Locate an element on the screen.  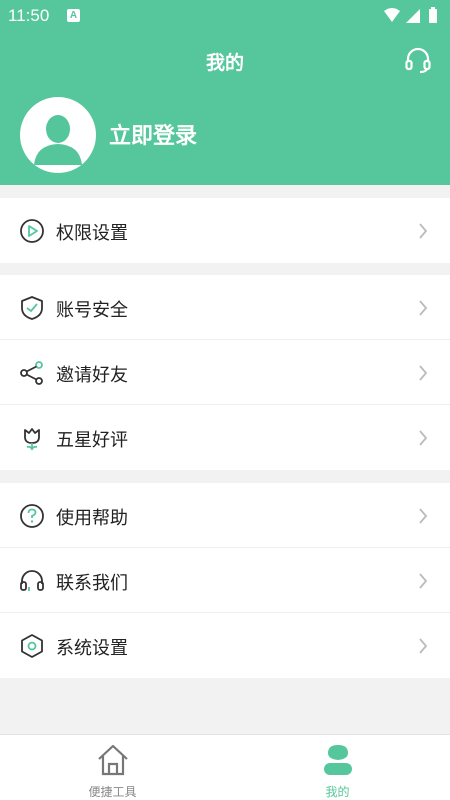
menu-item-label: 权限设置 is located at coordinates (92, 233).